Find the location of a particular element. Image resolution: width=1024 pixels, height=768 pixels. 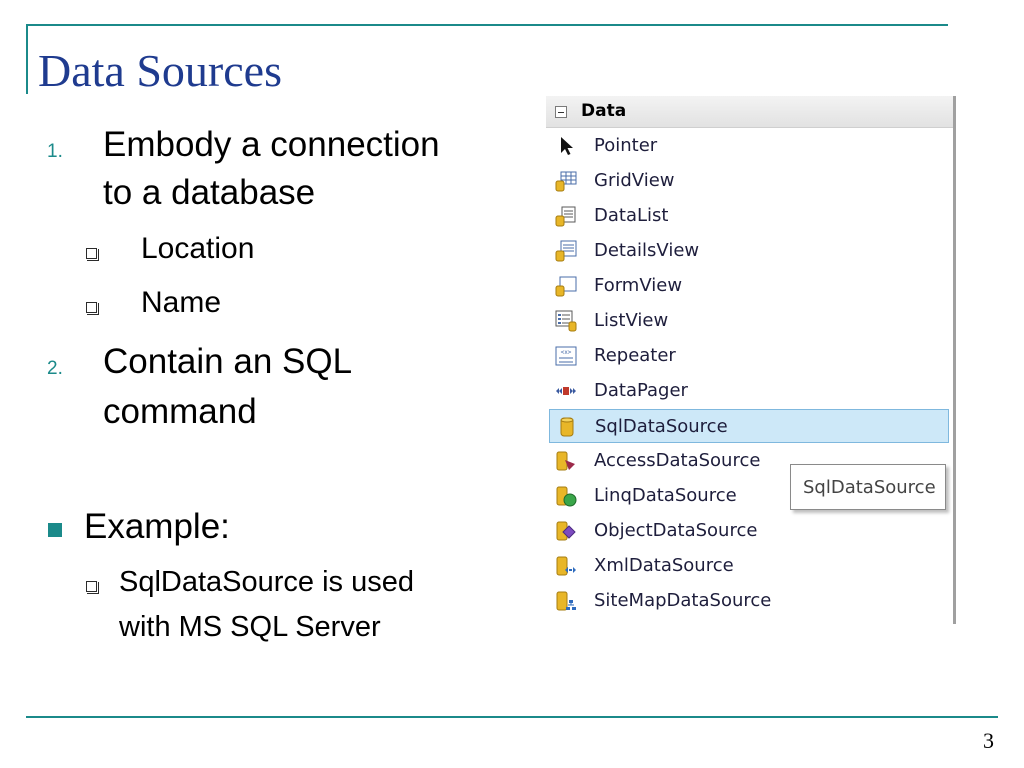

toolbox-item-label: GridView is located at coordinates (634, 180).